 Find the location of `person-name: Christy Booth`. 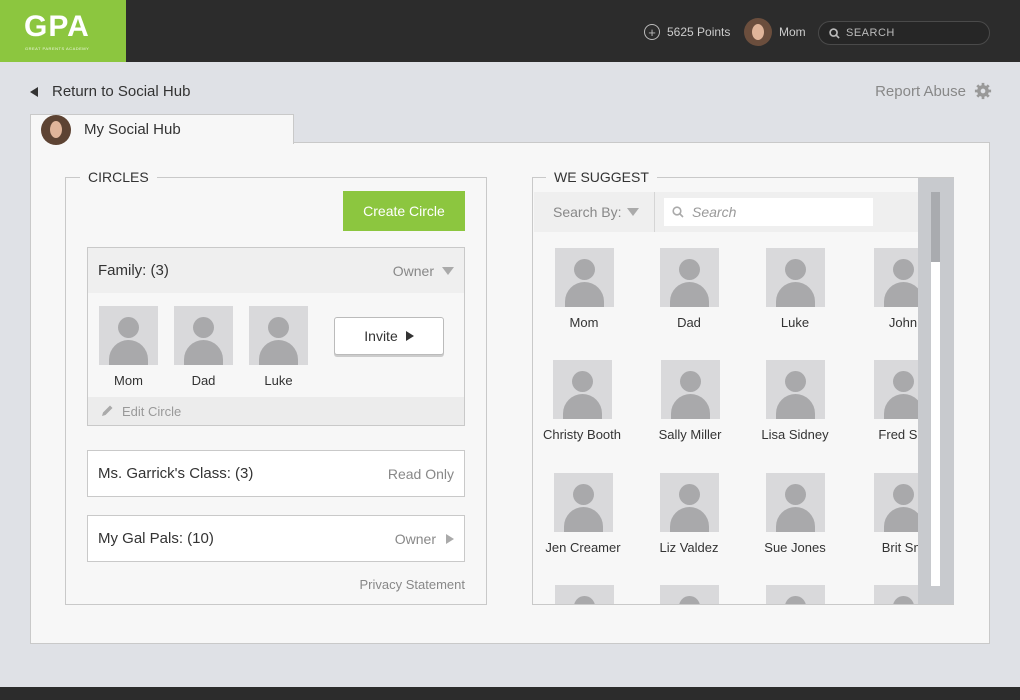

person-name: Christy Booth is located at coordinates (582, 434).